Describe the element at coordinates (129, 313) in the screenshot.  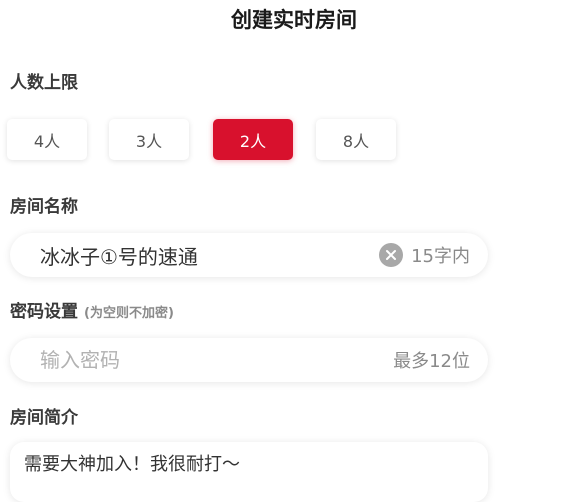
I see `password-hint: (为空则不加密)` at that location.